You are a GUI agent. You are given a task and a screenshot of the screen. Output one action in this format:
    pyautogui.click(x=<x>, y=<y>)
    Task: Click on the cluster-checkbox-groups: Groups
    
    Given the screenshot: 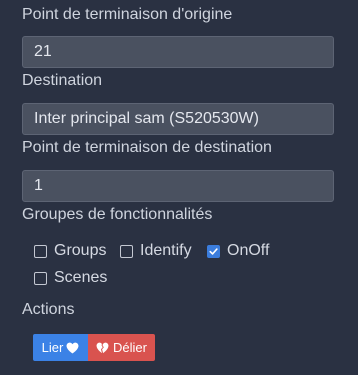 What is the action you would take?
    pyautogui.click(x=70, y=251)
    